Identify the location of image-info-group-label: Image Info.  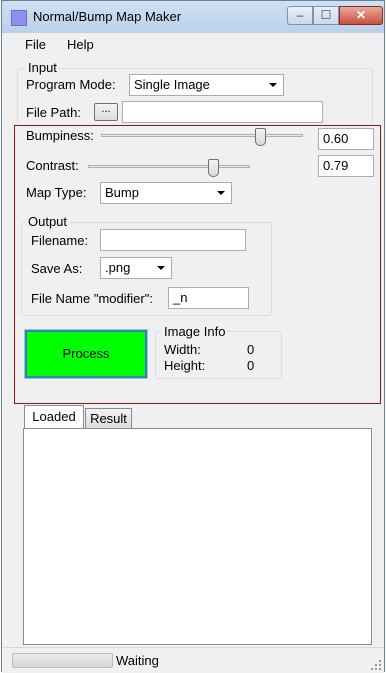
(195, 331).